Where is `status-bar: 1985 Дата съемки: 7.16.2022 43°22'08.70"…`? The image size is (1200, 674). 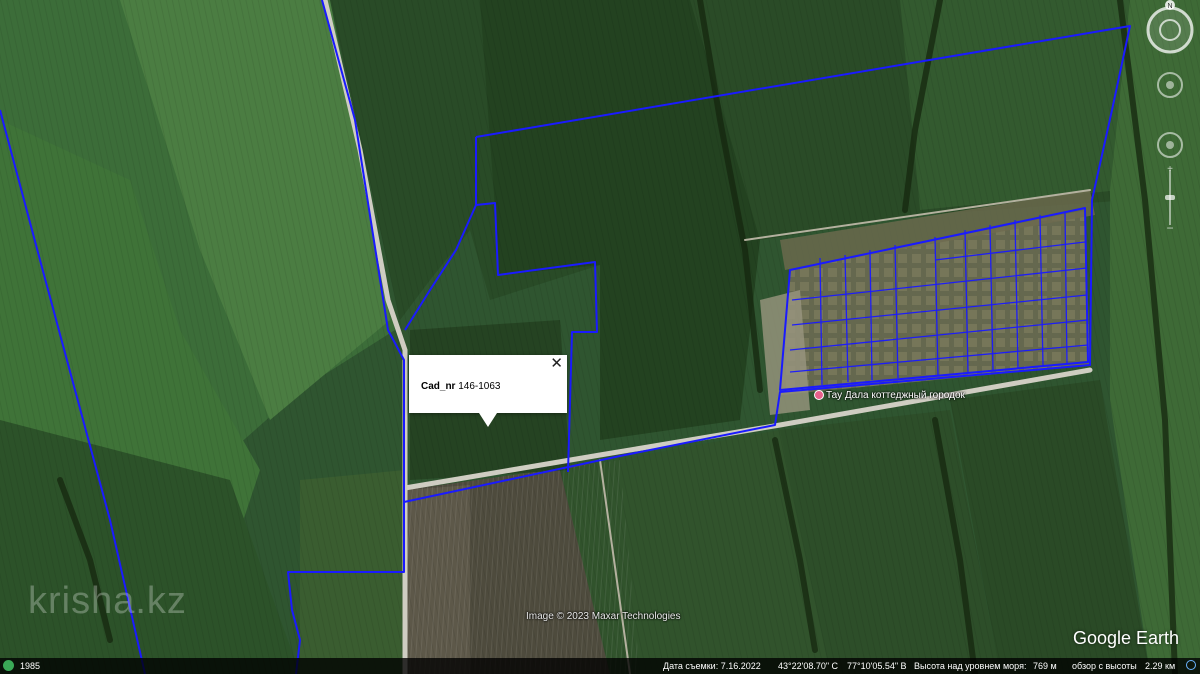 status-bar: 1985 Дата съемки: 7.16.2022 43°22'08.70"… is located at coordinates (600, 666).